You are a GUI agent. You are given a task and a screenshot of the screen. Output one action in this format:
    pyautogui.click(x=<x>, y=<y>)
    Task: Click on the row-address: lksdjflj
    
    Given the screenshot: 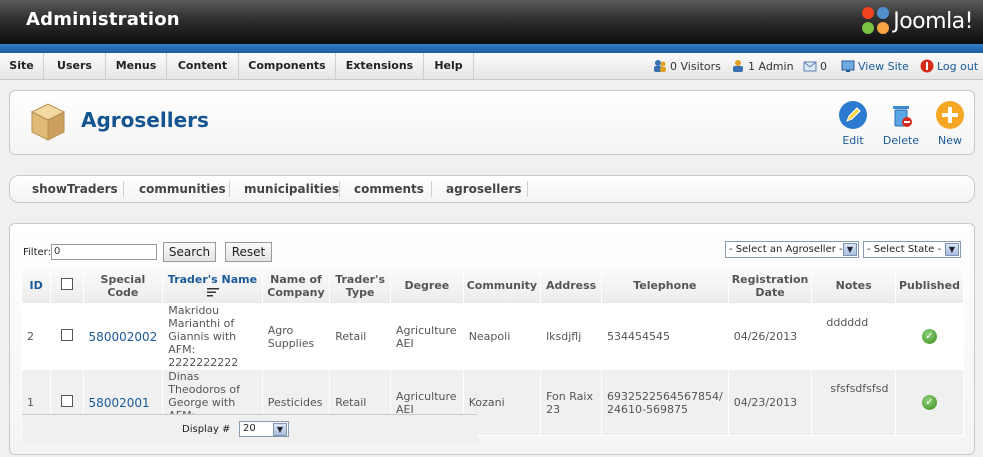 What is the action you would take?
    pyautogui.click(x=571, y=336)
    